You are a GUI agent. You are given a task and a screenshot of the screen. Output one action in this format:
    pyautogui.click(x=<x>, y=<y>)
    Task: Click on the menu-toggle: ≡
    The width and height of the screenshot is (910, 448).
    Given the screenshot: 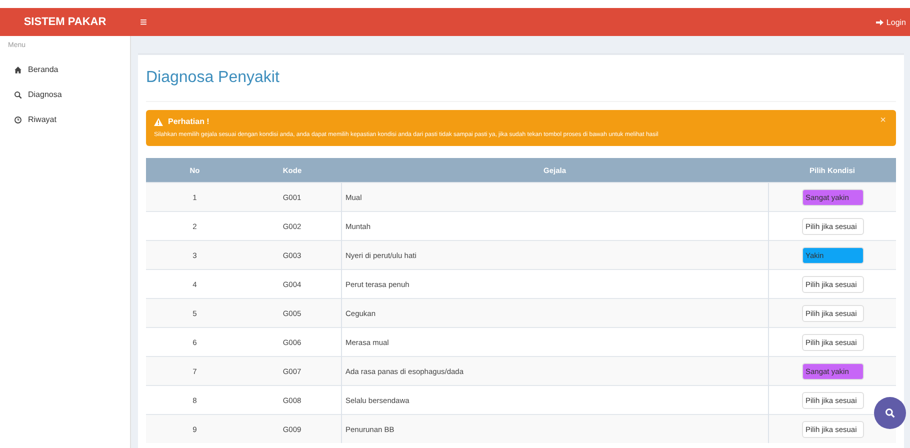 What is the action you would take?
    pyautogui.click(x=144, y=22)
    